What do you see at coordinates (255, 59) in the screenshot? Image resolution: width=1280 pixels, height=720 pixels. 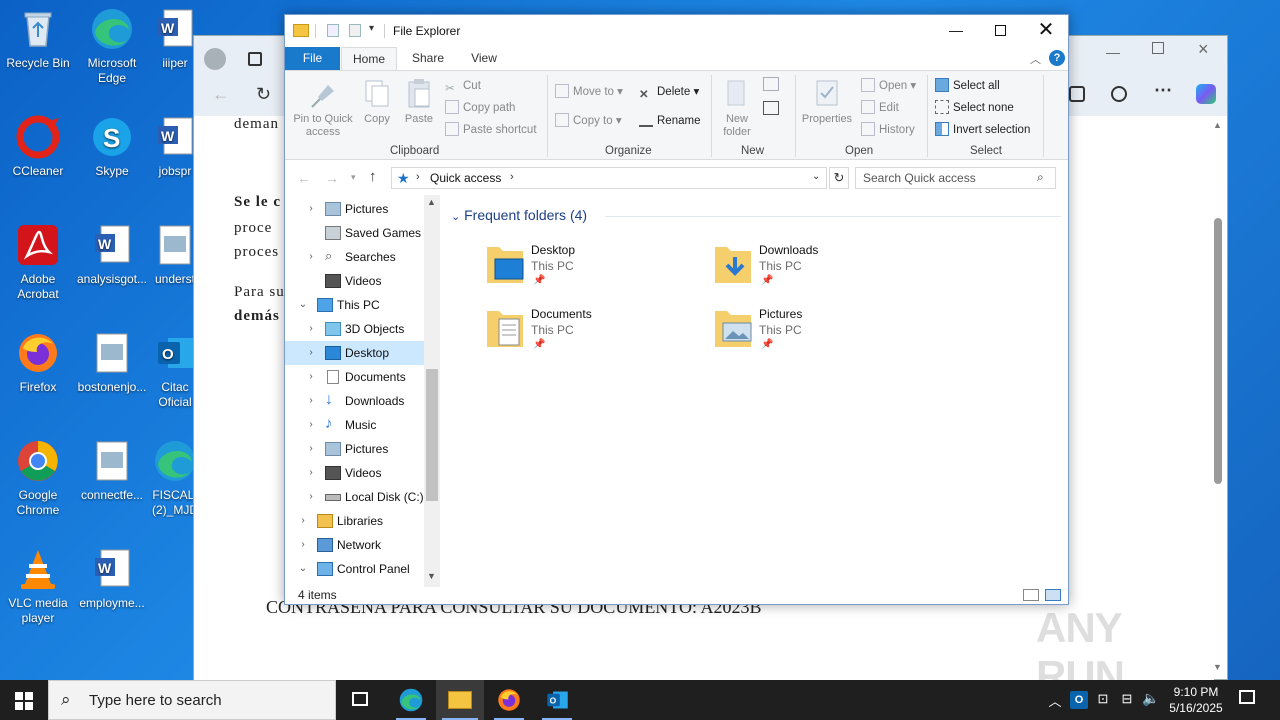 I see `tab-actions-icon` at bounding box center [255, 59].